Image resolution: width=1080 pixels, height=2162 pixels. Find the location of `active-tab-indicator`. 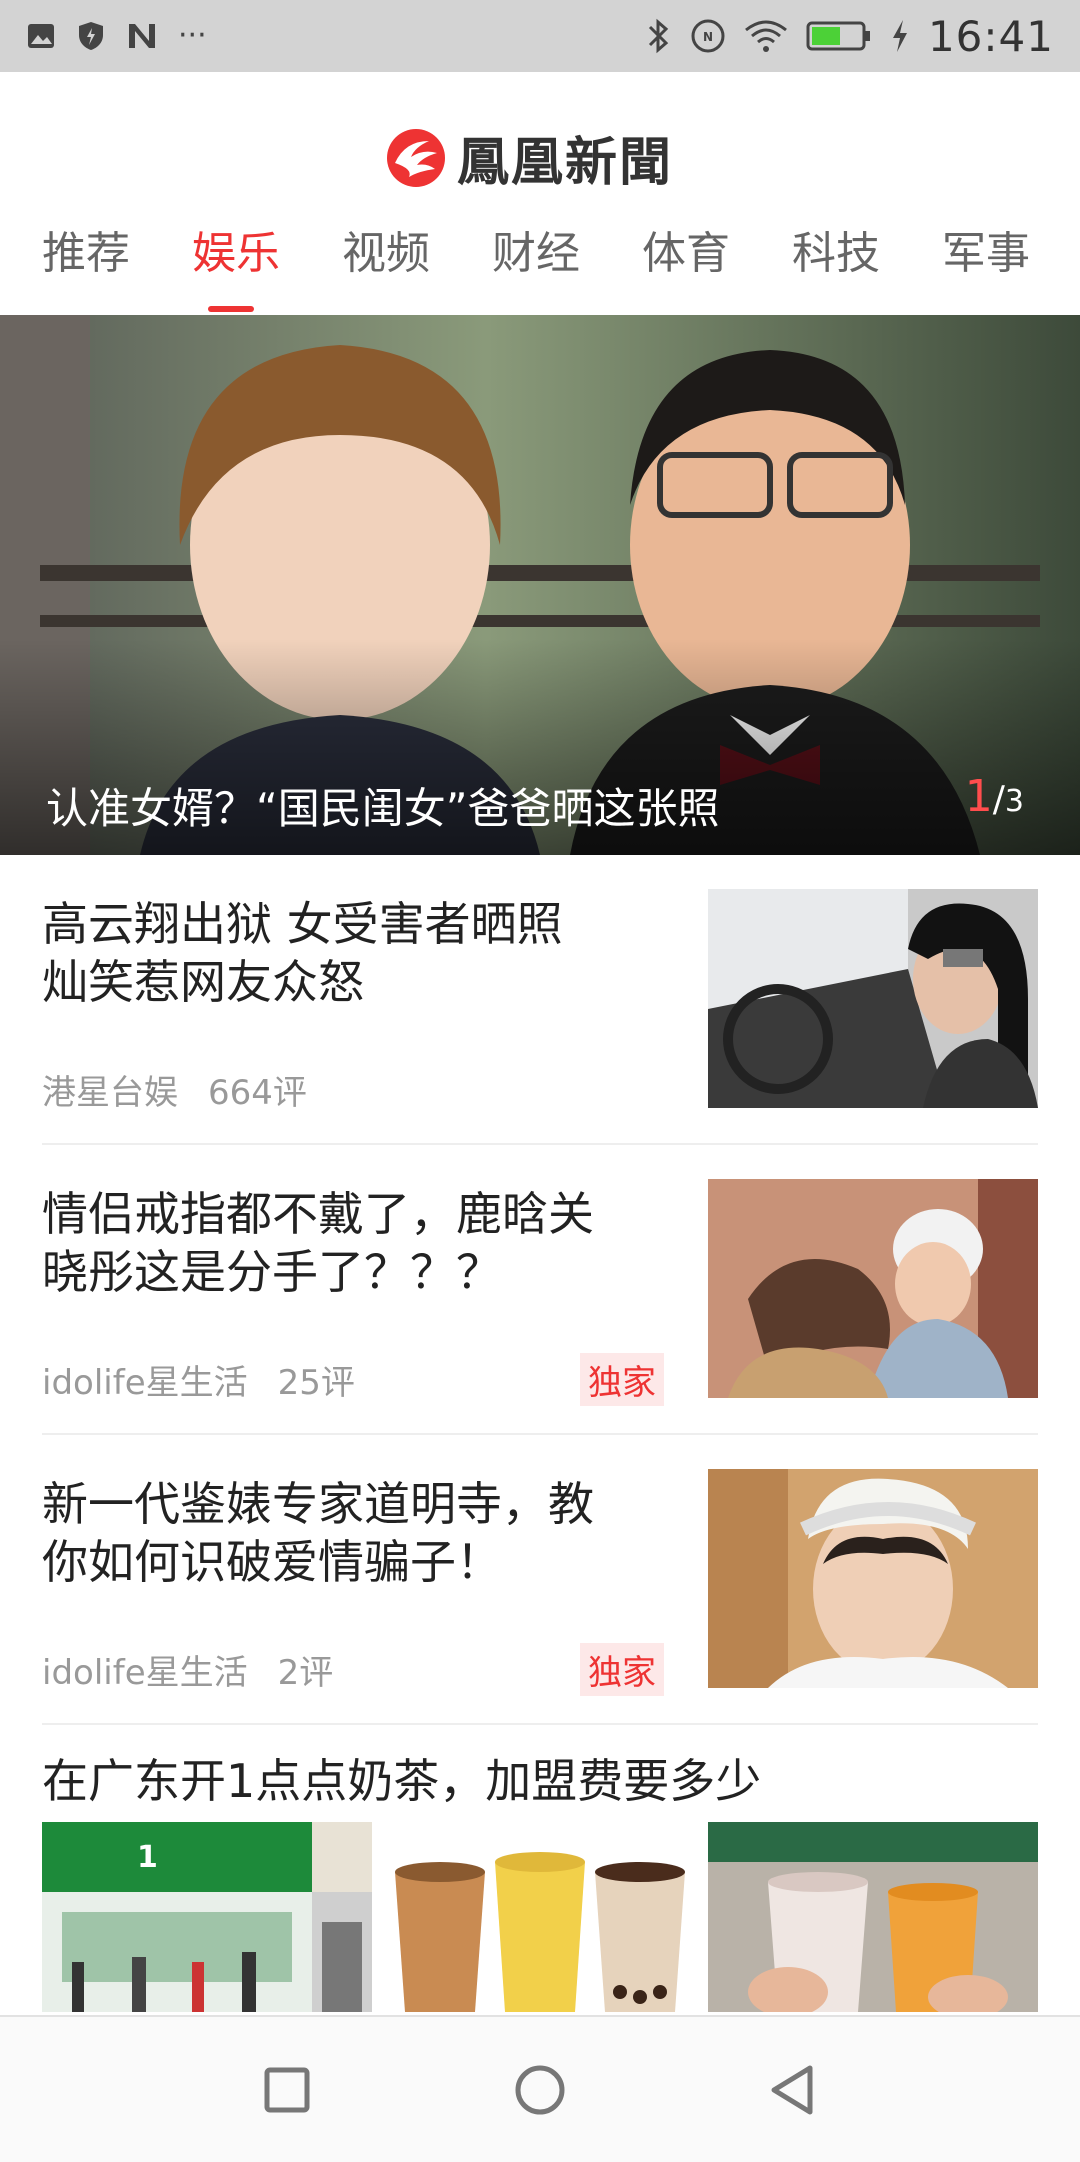

active-tab-indicator is located at coordinates (231, 309).